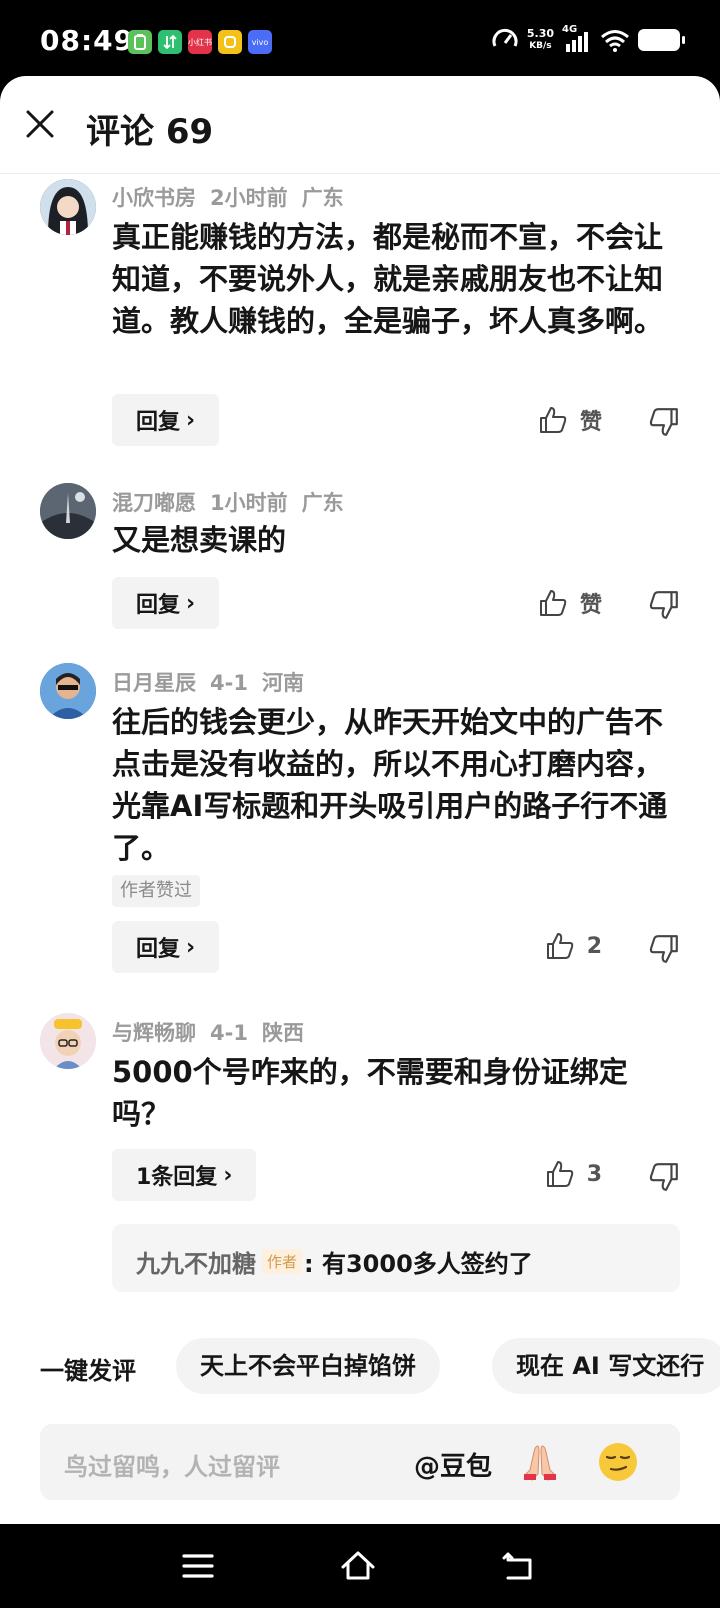 The image size is (720, 1608). What do you see at coordinates (540, 1462) in the screenshot?
I see `praying-hands-emoji-icon` at bounding box center [540, 1462].